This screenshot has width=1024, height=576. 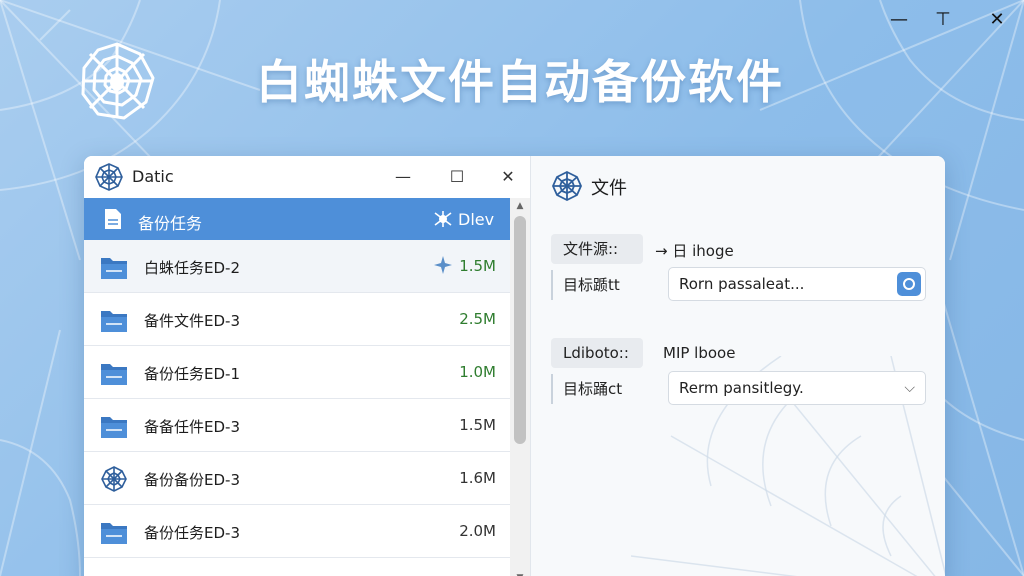 I want to click on task-name: 备备任件ED-3, so click(x=192, y=427).